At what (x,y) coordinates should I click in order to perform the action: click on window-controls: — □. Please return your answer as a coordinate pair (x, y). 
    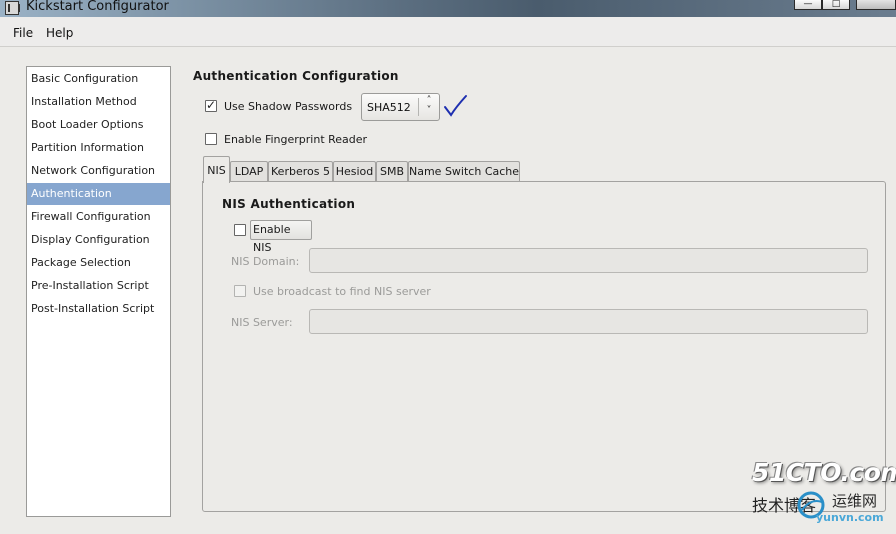
    Looking at the image, I should click on (845, 8).